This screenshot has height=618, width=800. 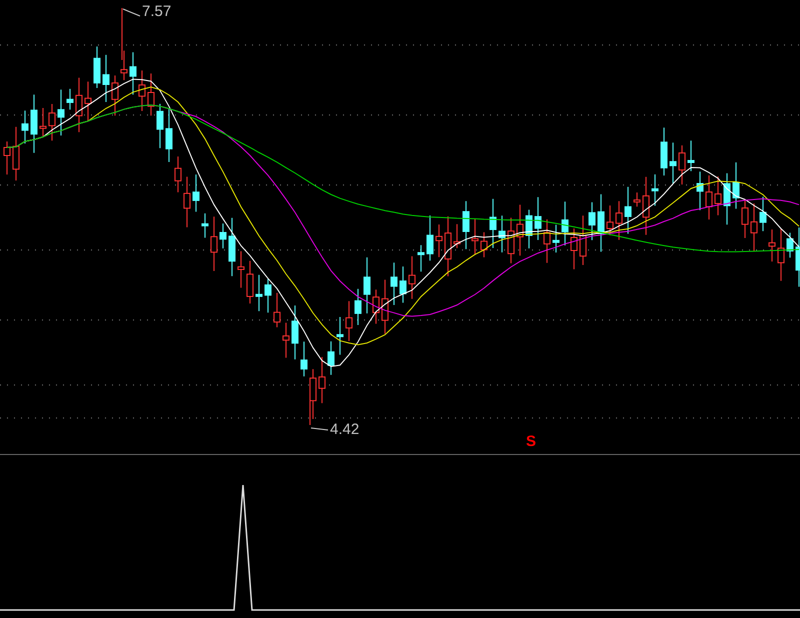 I want to click on sell-signal-marker: S, so click(x=531, y=441).